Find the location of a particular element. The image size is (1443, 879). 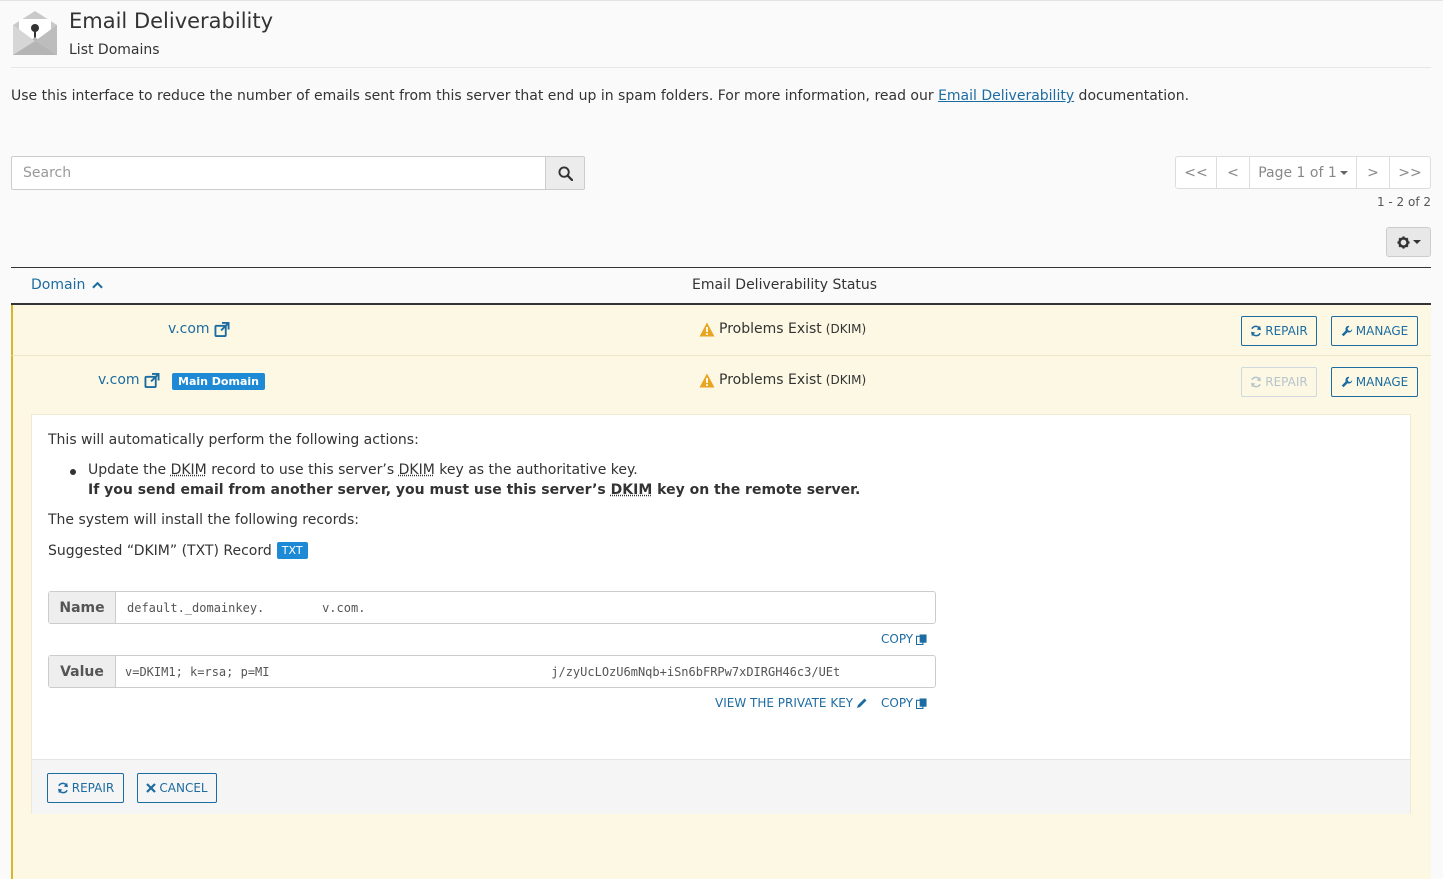

email-deliverability-icon is located at coordinates (35, 33).